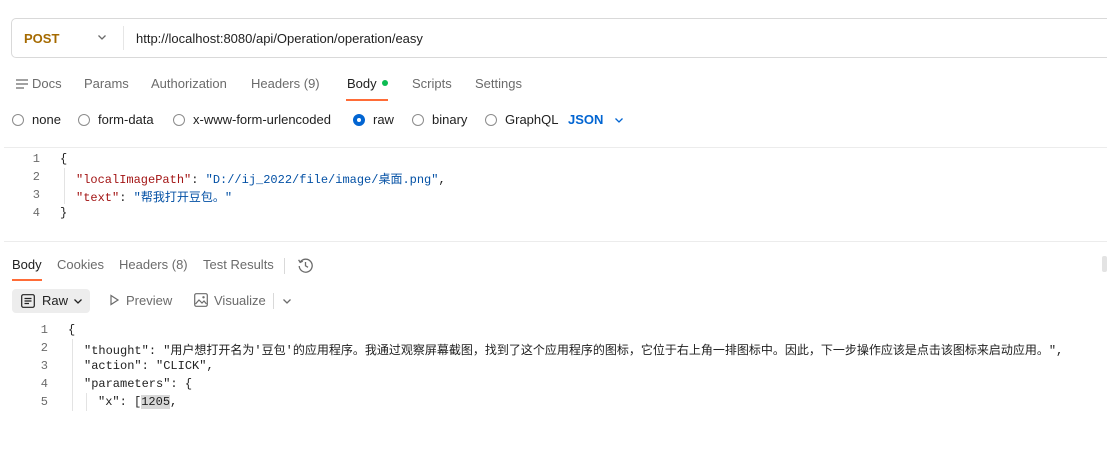  Describe the element at coordinates (285, 83) in the screenshot. I see `tab-headers: Headers (9)` at that location.